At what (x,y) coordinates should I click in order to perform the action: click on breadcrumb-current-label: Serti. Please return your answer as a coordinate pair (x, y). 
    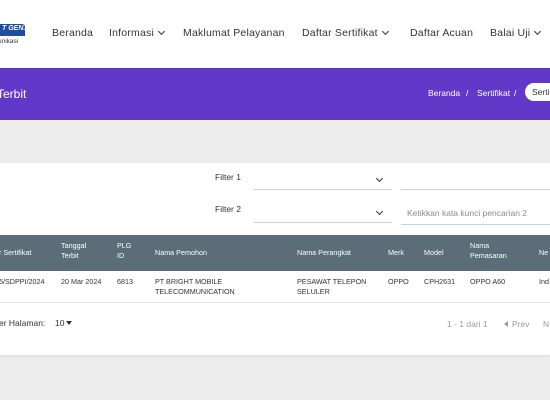
    Looking at the image, I should click on (541, 92).